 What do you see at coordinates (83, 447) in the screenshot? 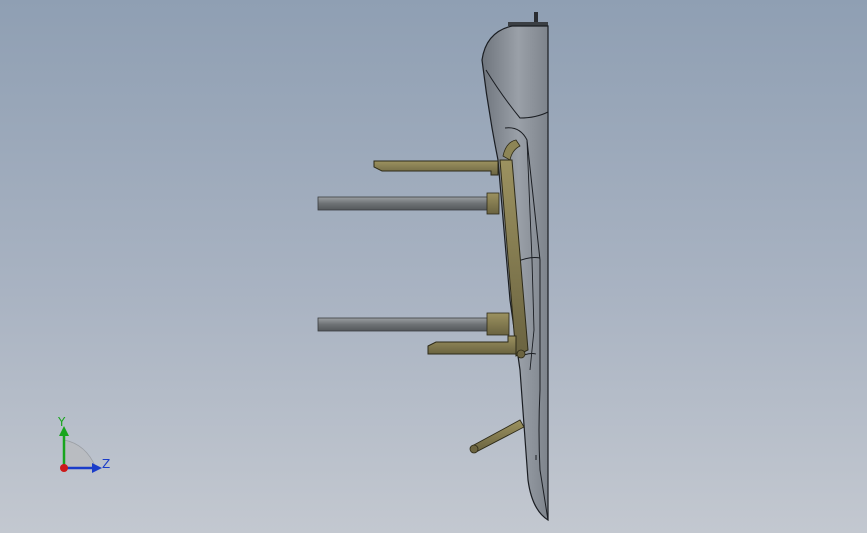
I see `coordinate-triad: Y Z` at bounding box center [83, 447].